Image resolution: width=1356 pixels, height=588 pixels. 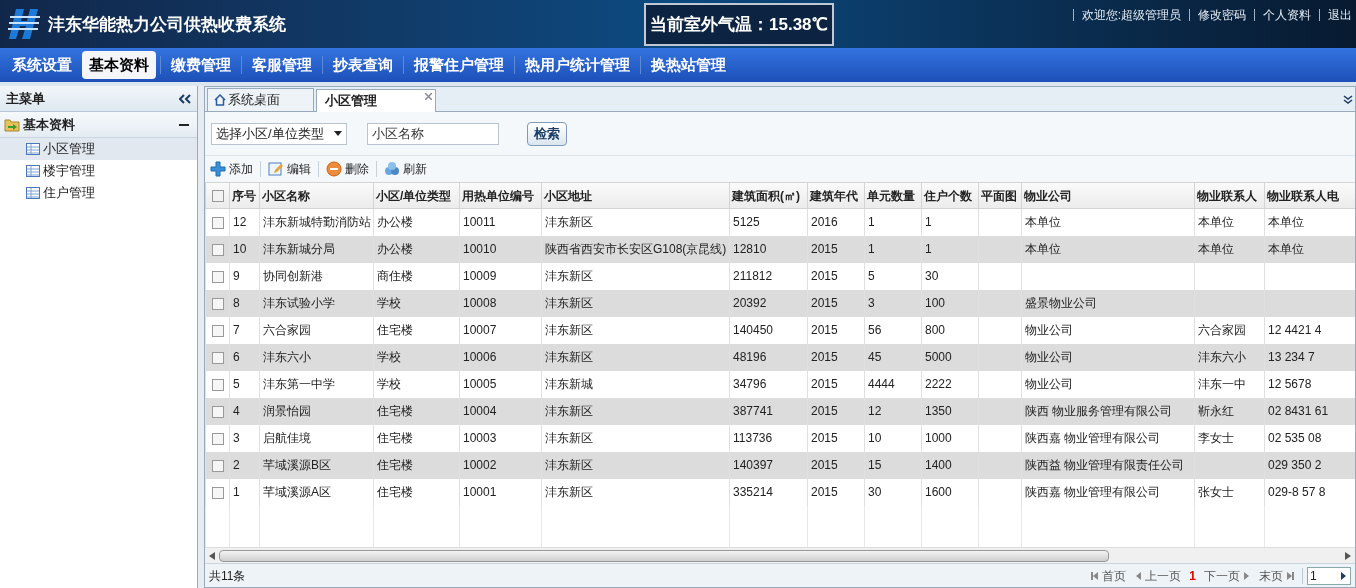 I want to click on sidebar-title: 主菜单, so click(x=25, y=98).